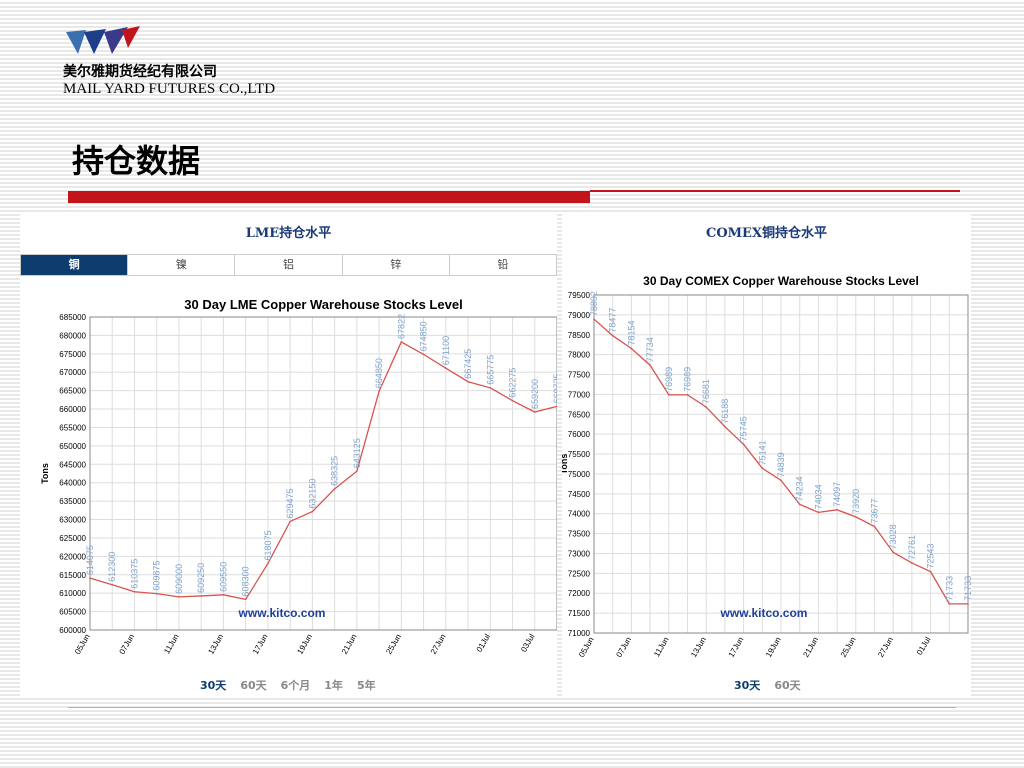  What do you see at coordinates (323, 304) in the screenshot?
I see `chart-title: 30 Day LME Copper Warehouse Stocks Level` at bounding box center [323, 304].